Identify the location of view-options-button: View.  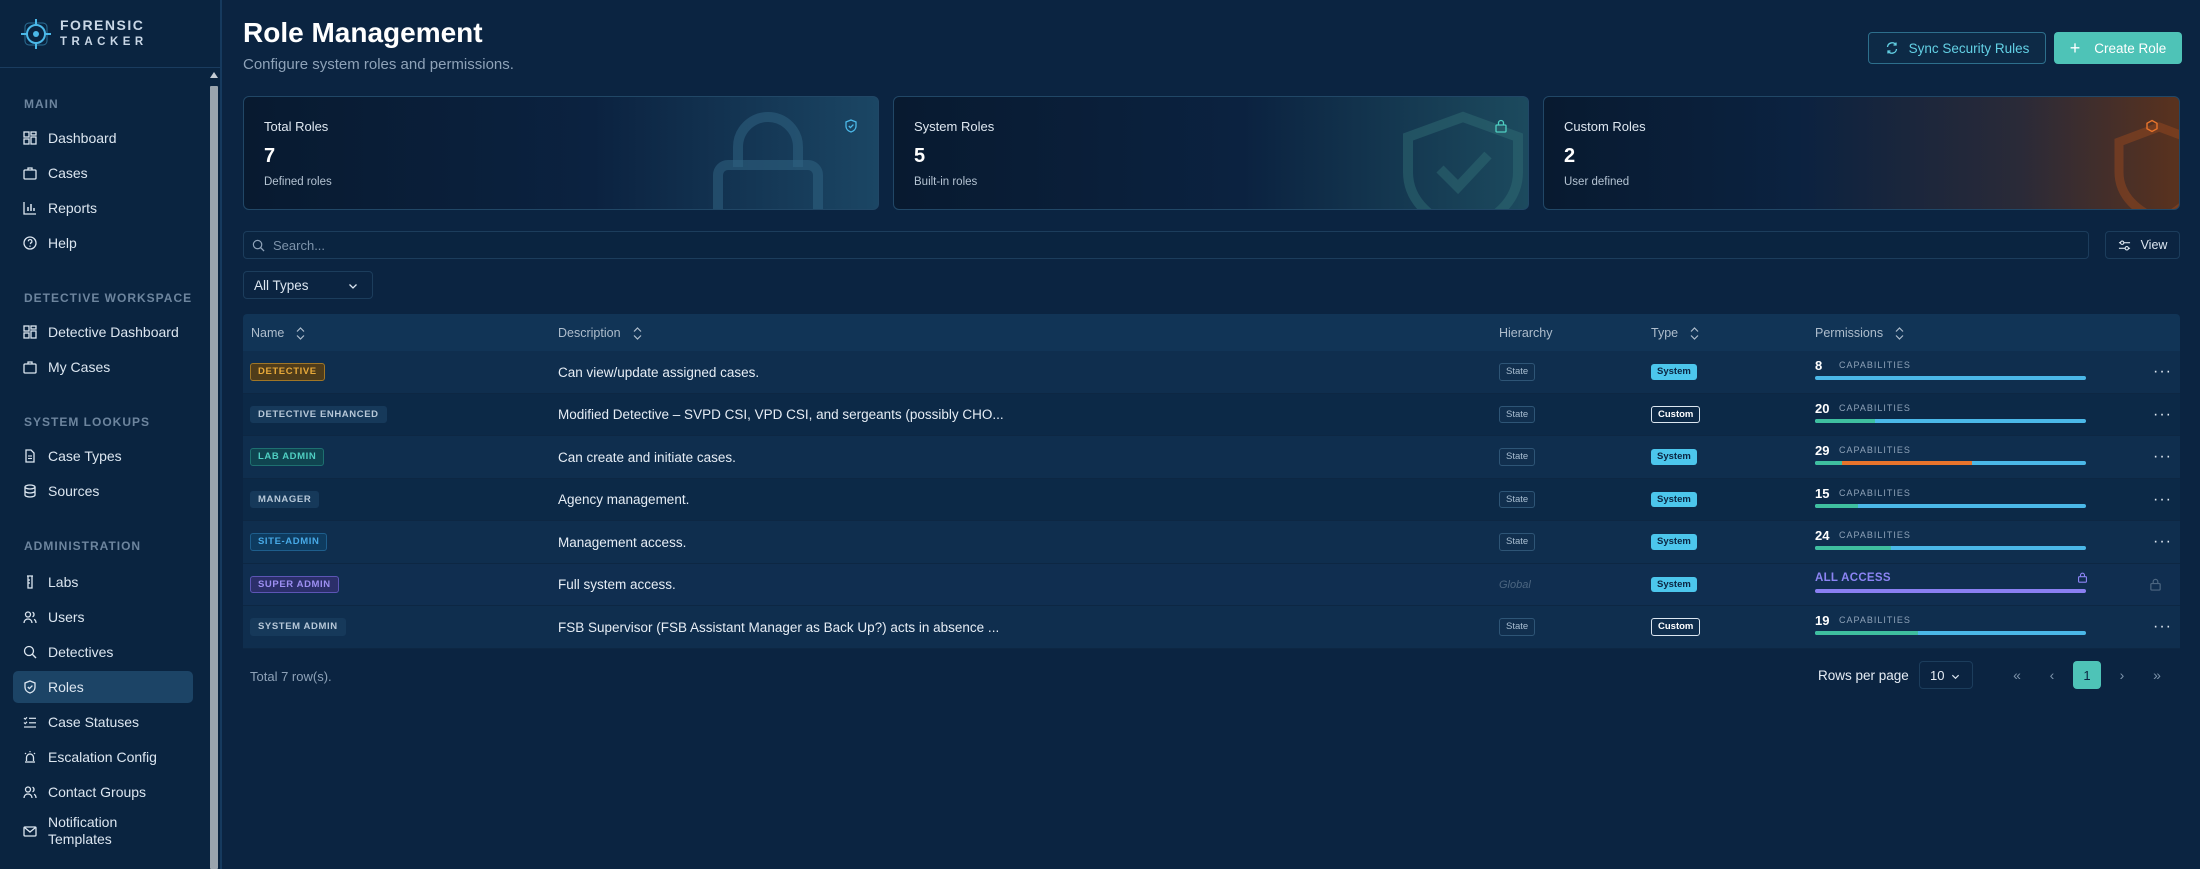
(2142, 245).